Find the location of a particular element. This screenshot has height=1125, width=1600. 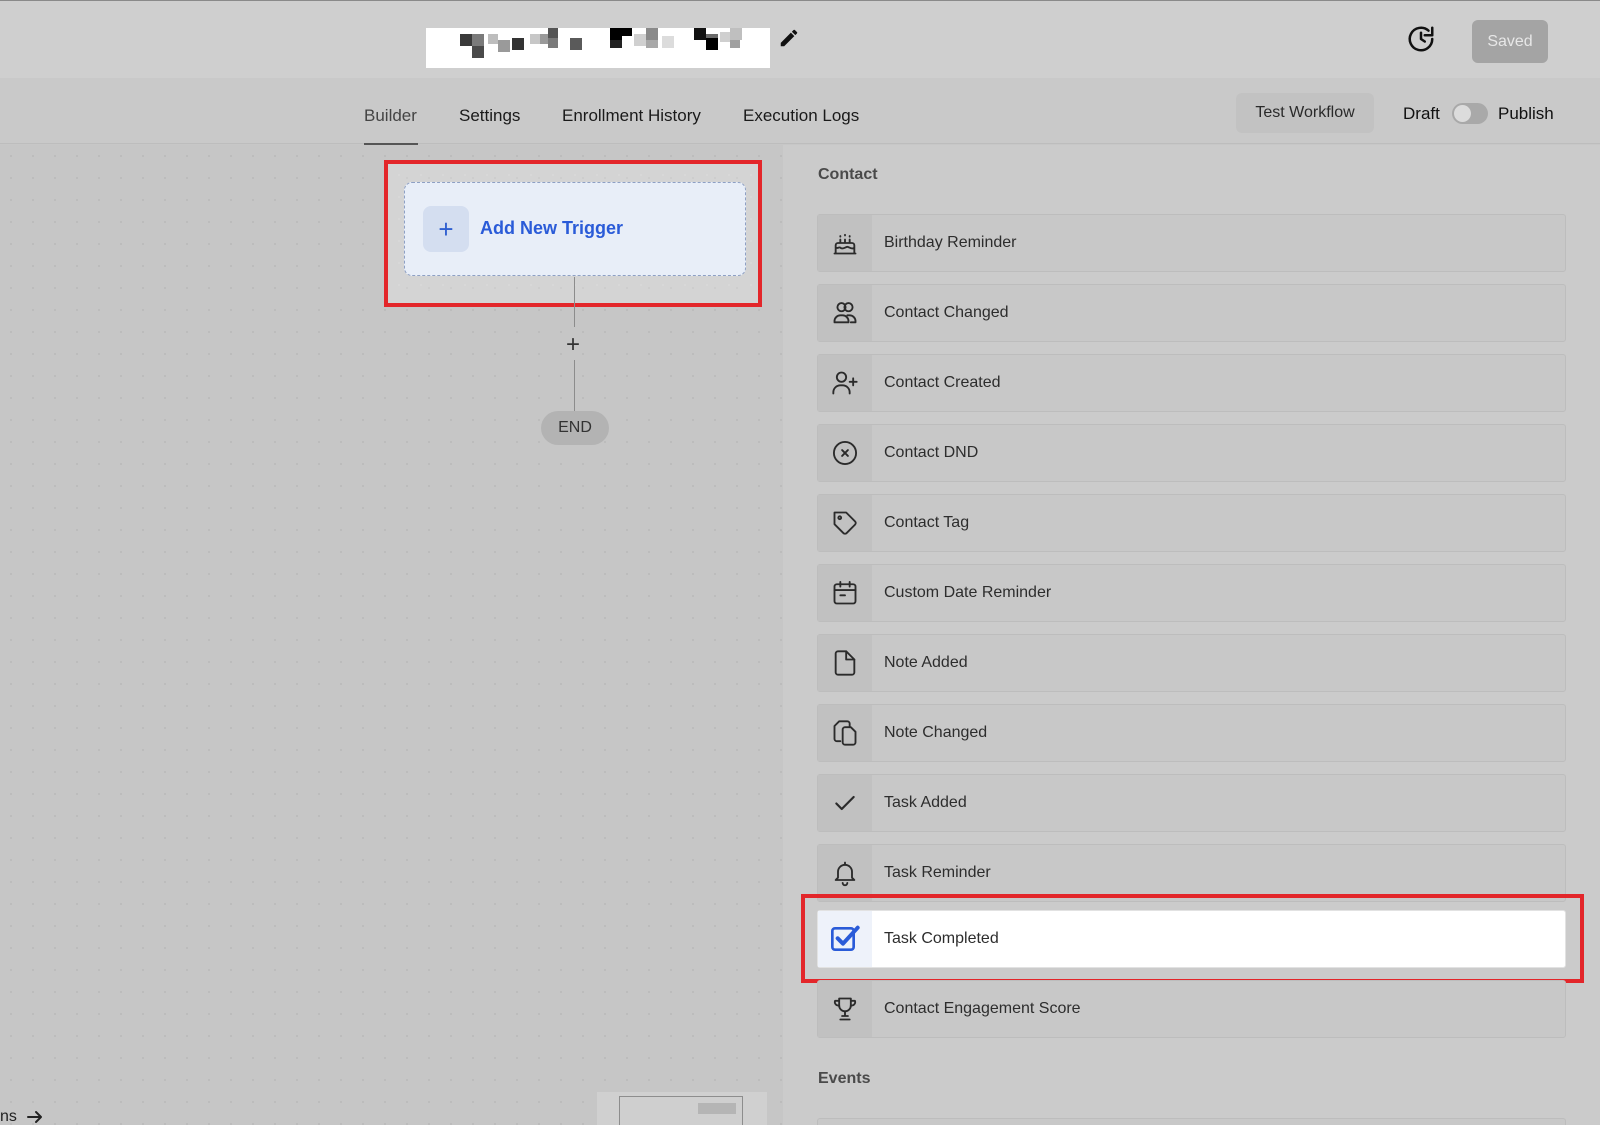

trigger-item-label: Custom Date Reminder is located at coordinates (968, 592).